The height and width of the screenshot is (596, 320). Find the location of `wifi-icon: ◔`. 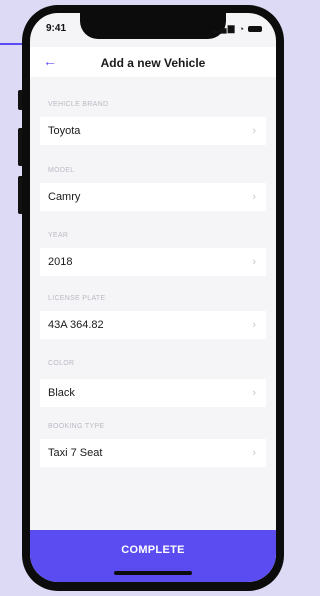

wifi-icon: ◔ is located at coordinates (241, 28).